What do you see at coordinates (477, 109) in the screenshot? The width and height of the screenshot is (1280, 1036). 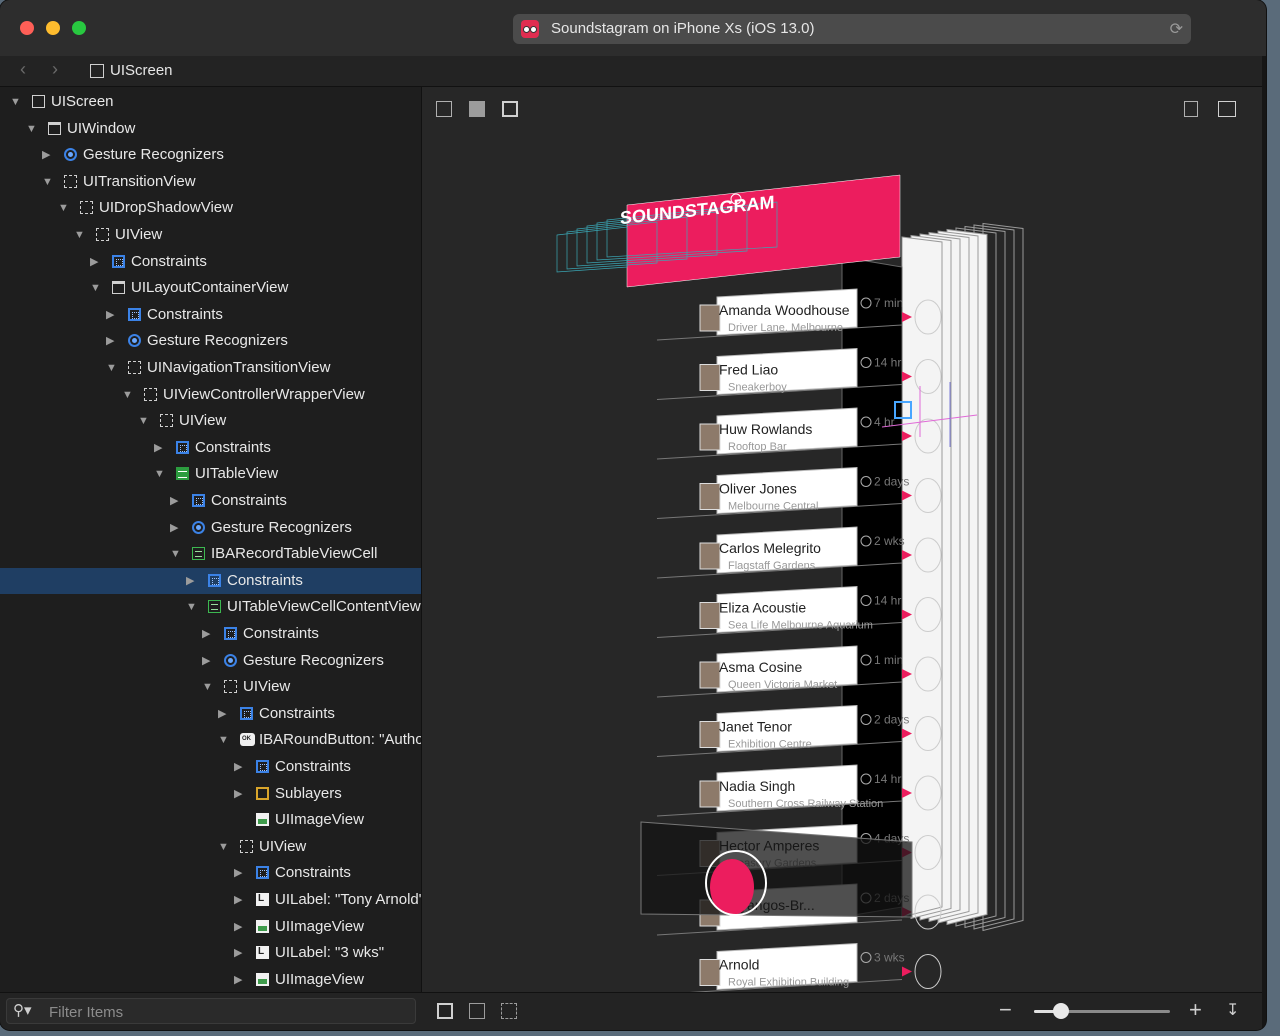 I see `show-content-icon` at bounding box center [477, 109].